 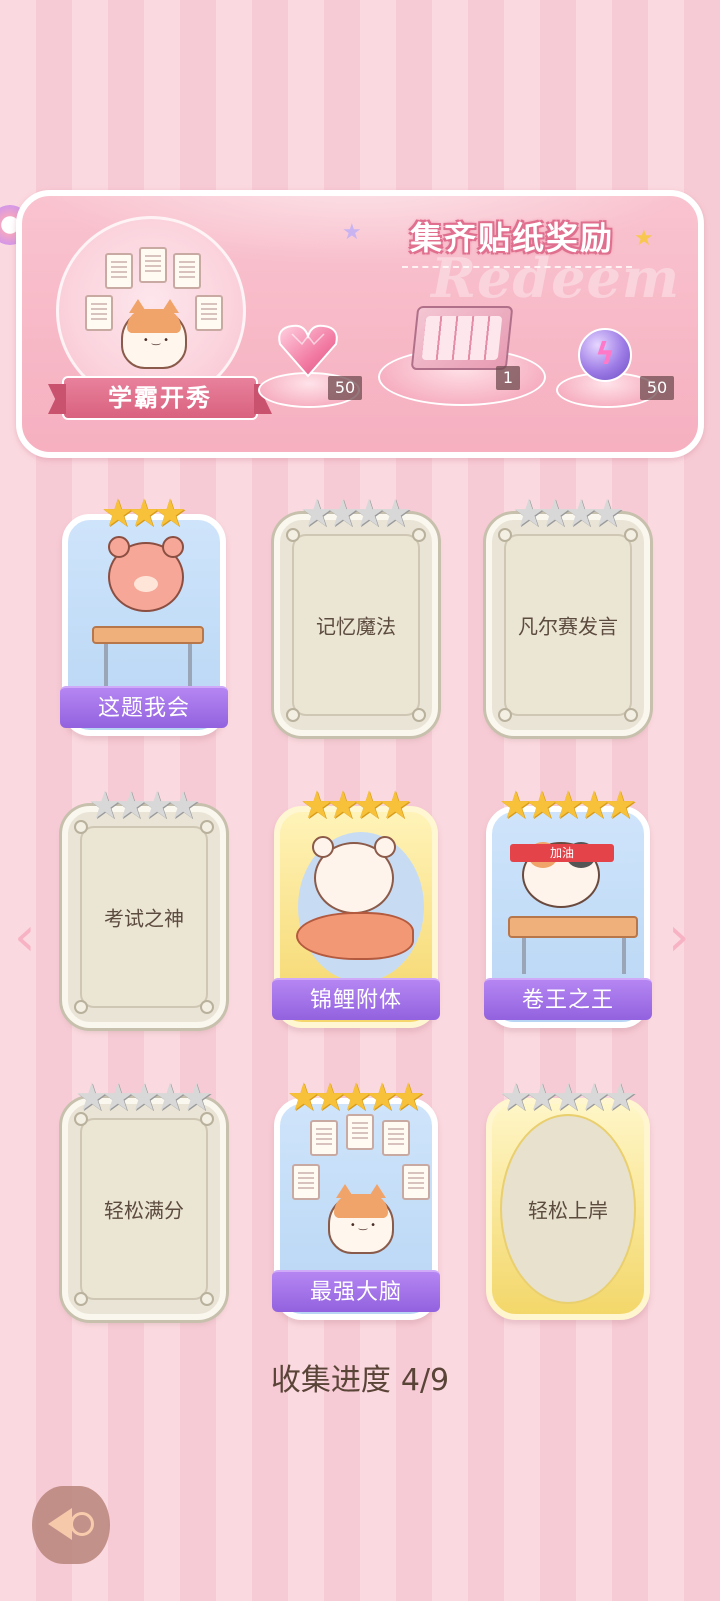 I want to click on headband-text: 加油, so click(x=562, y=853).